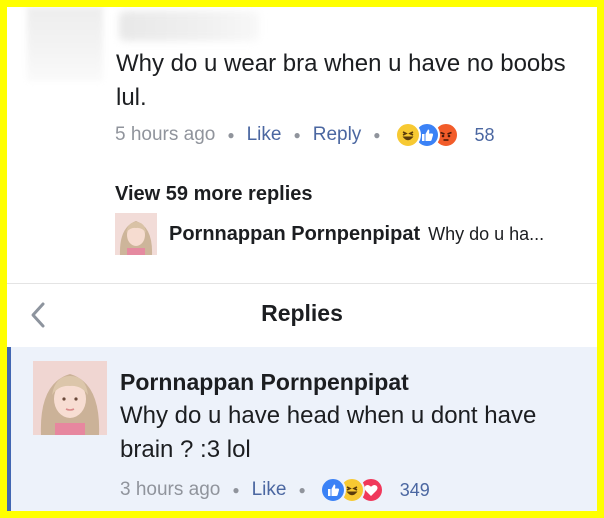 This screenshot has height=518, width=604. What do you see at coordinates (426, 135) in the screenshot?
I see `comment-reactions` at bounding box center [426, 135].